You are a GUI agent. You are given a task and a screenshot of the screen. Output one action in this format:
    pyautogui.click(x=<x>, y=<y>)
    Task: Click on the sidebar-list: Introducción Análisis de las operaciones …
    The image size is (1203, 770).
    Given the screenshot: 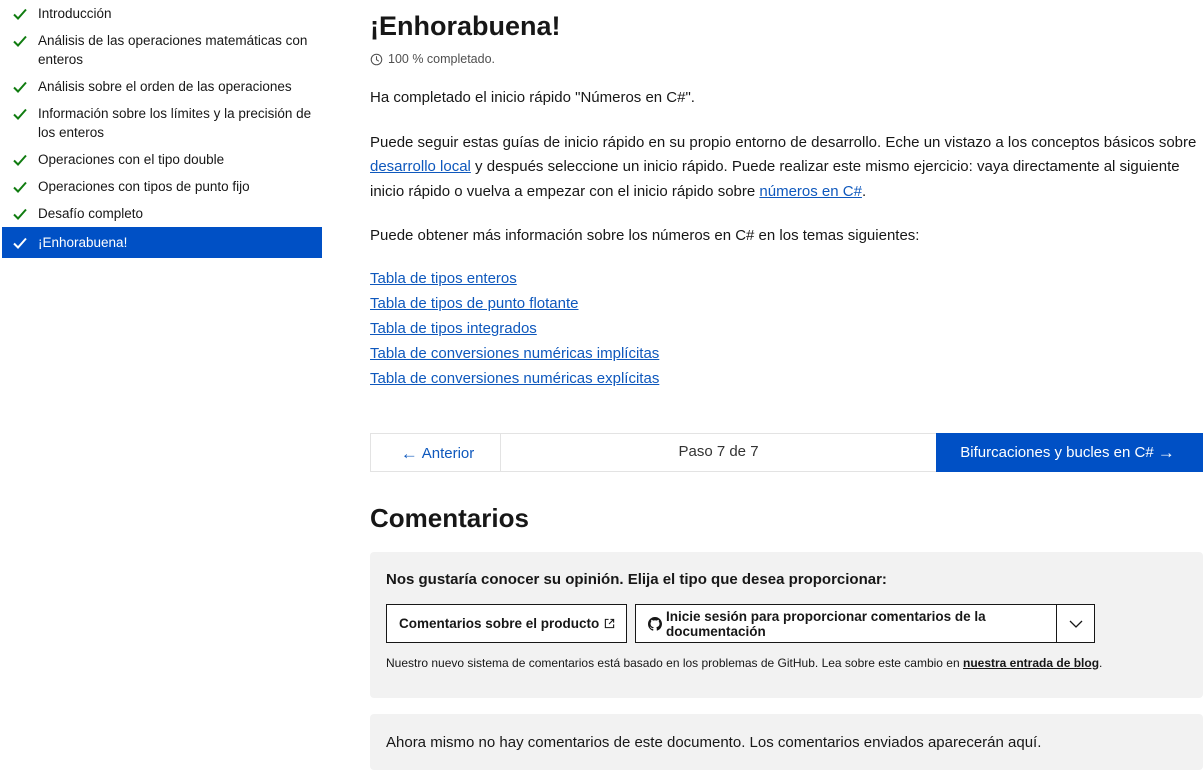 What is the action you would take?
    pyautogui.click(x=162, y=129)
    